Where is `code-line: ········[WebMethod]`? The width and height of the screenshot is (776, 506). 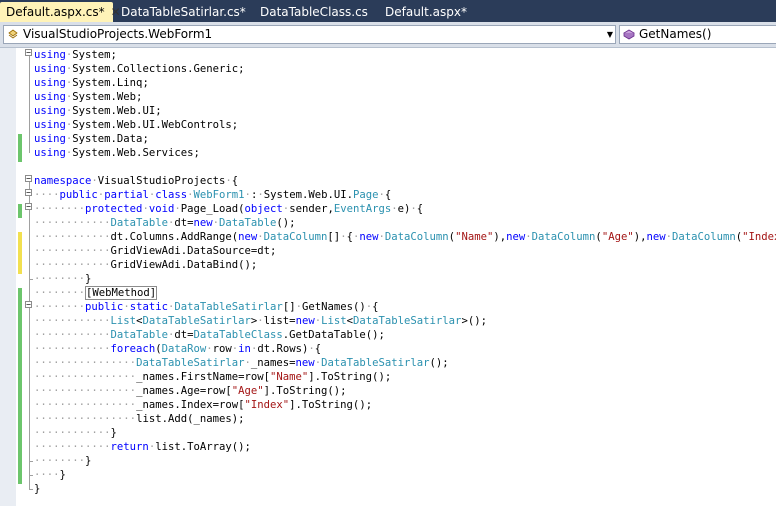 code-line: ········[WebMethod] is located at coordinates (405, 293).